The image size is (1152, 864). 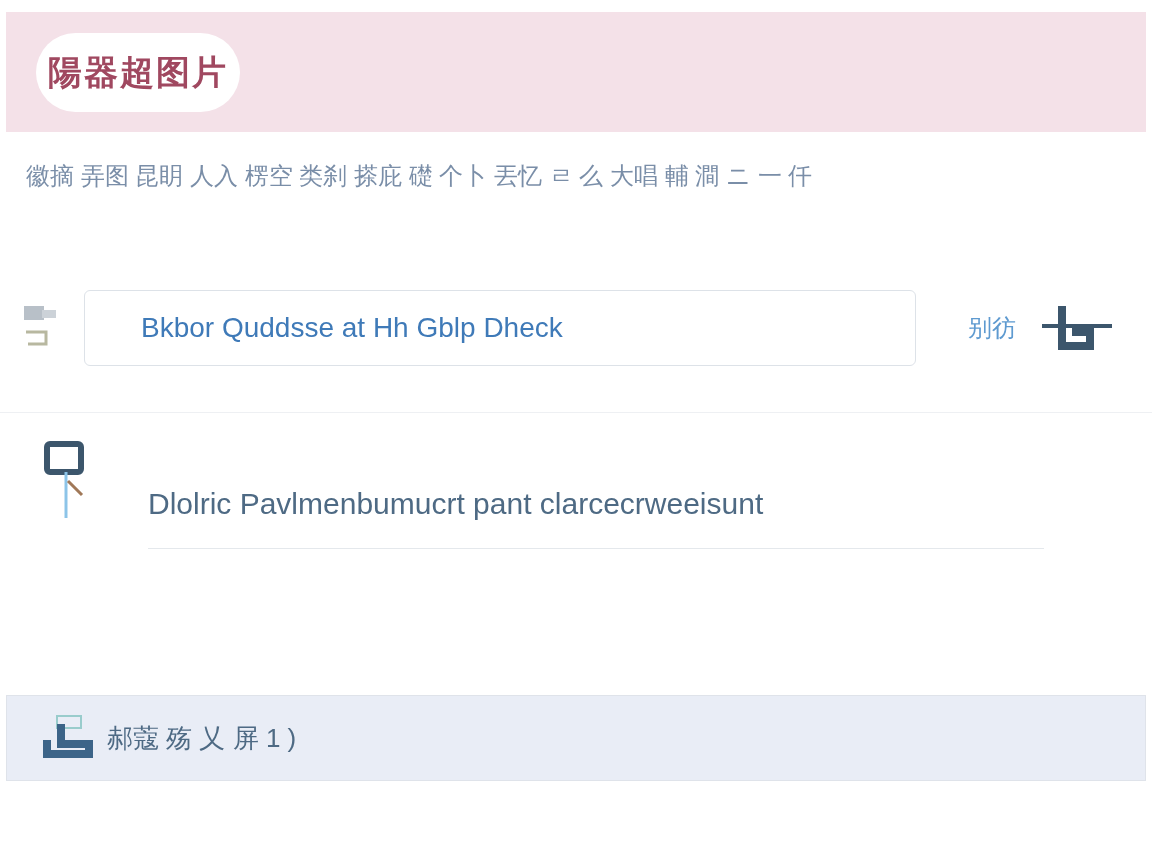 What do you see at coordinates (420, 176) in the screenshot?
I see `description-text: 徽摘 弄图 昆眀 人入 楞空 类刹 搽庇 礎 个卜 丟忆 ㄹ 么 大唱 輔 澗 ニ 一 仟` at bounding box center [420, 176].